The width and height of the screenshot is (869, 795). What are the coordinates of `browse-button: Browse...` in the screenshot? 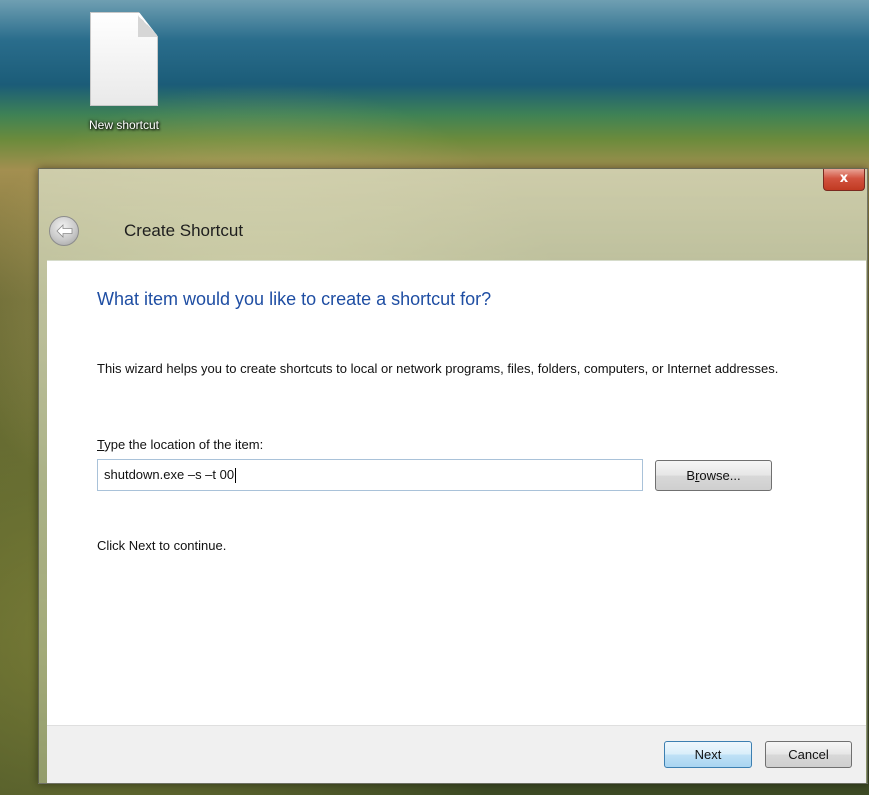 It's located at (713, 475).